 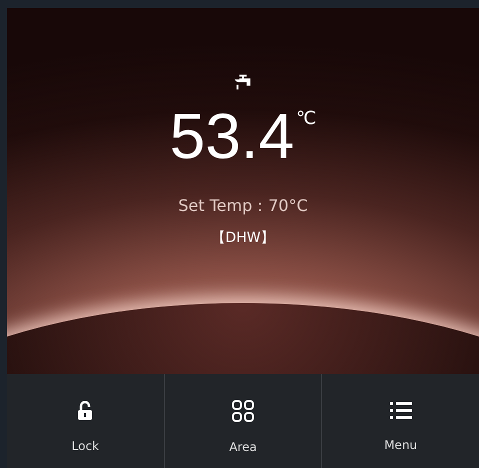 What do you see at coordinates (243, 238) in the screenshot?
I see `mode-label: 【DHW】` at bounding box center [243, 238].